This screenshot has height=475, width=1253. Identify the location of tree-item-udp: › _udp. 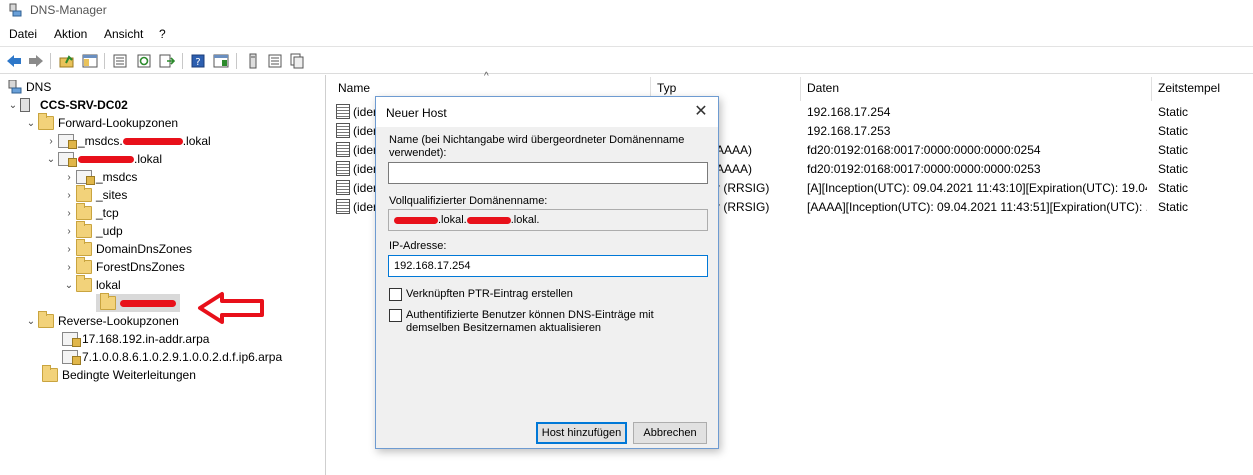
(92, 230).